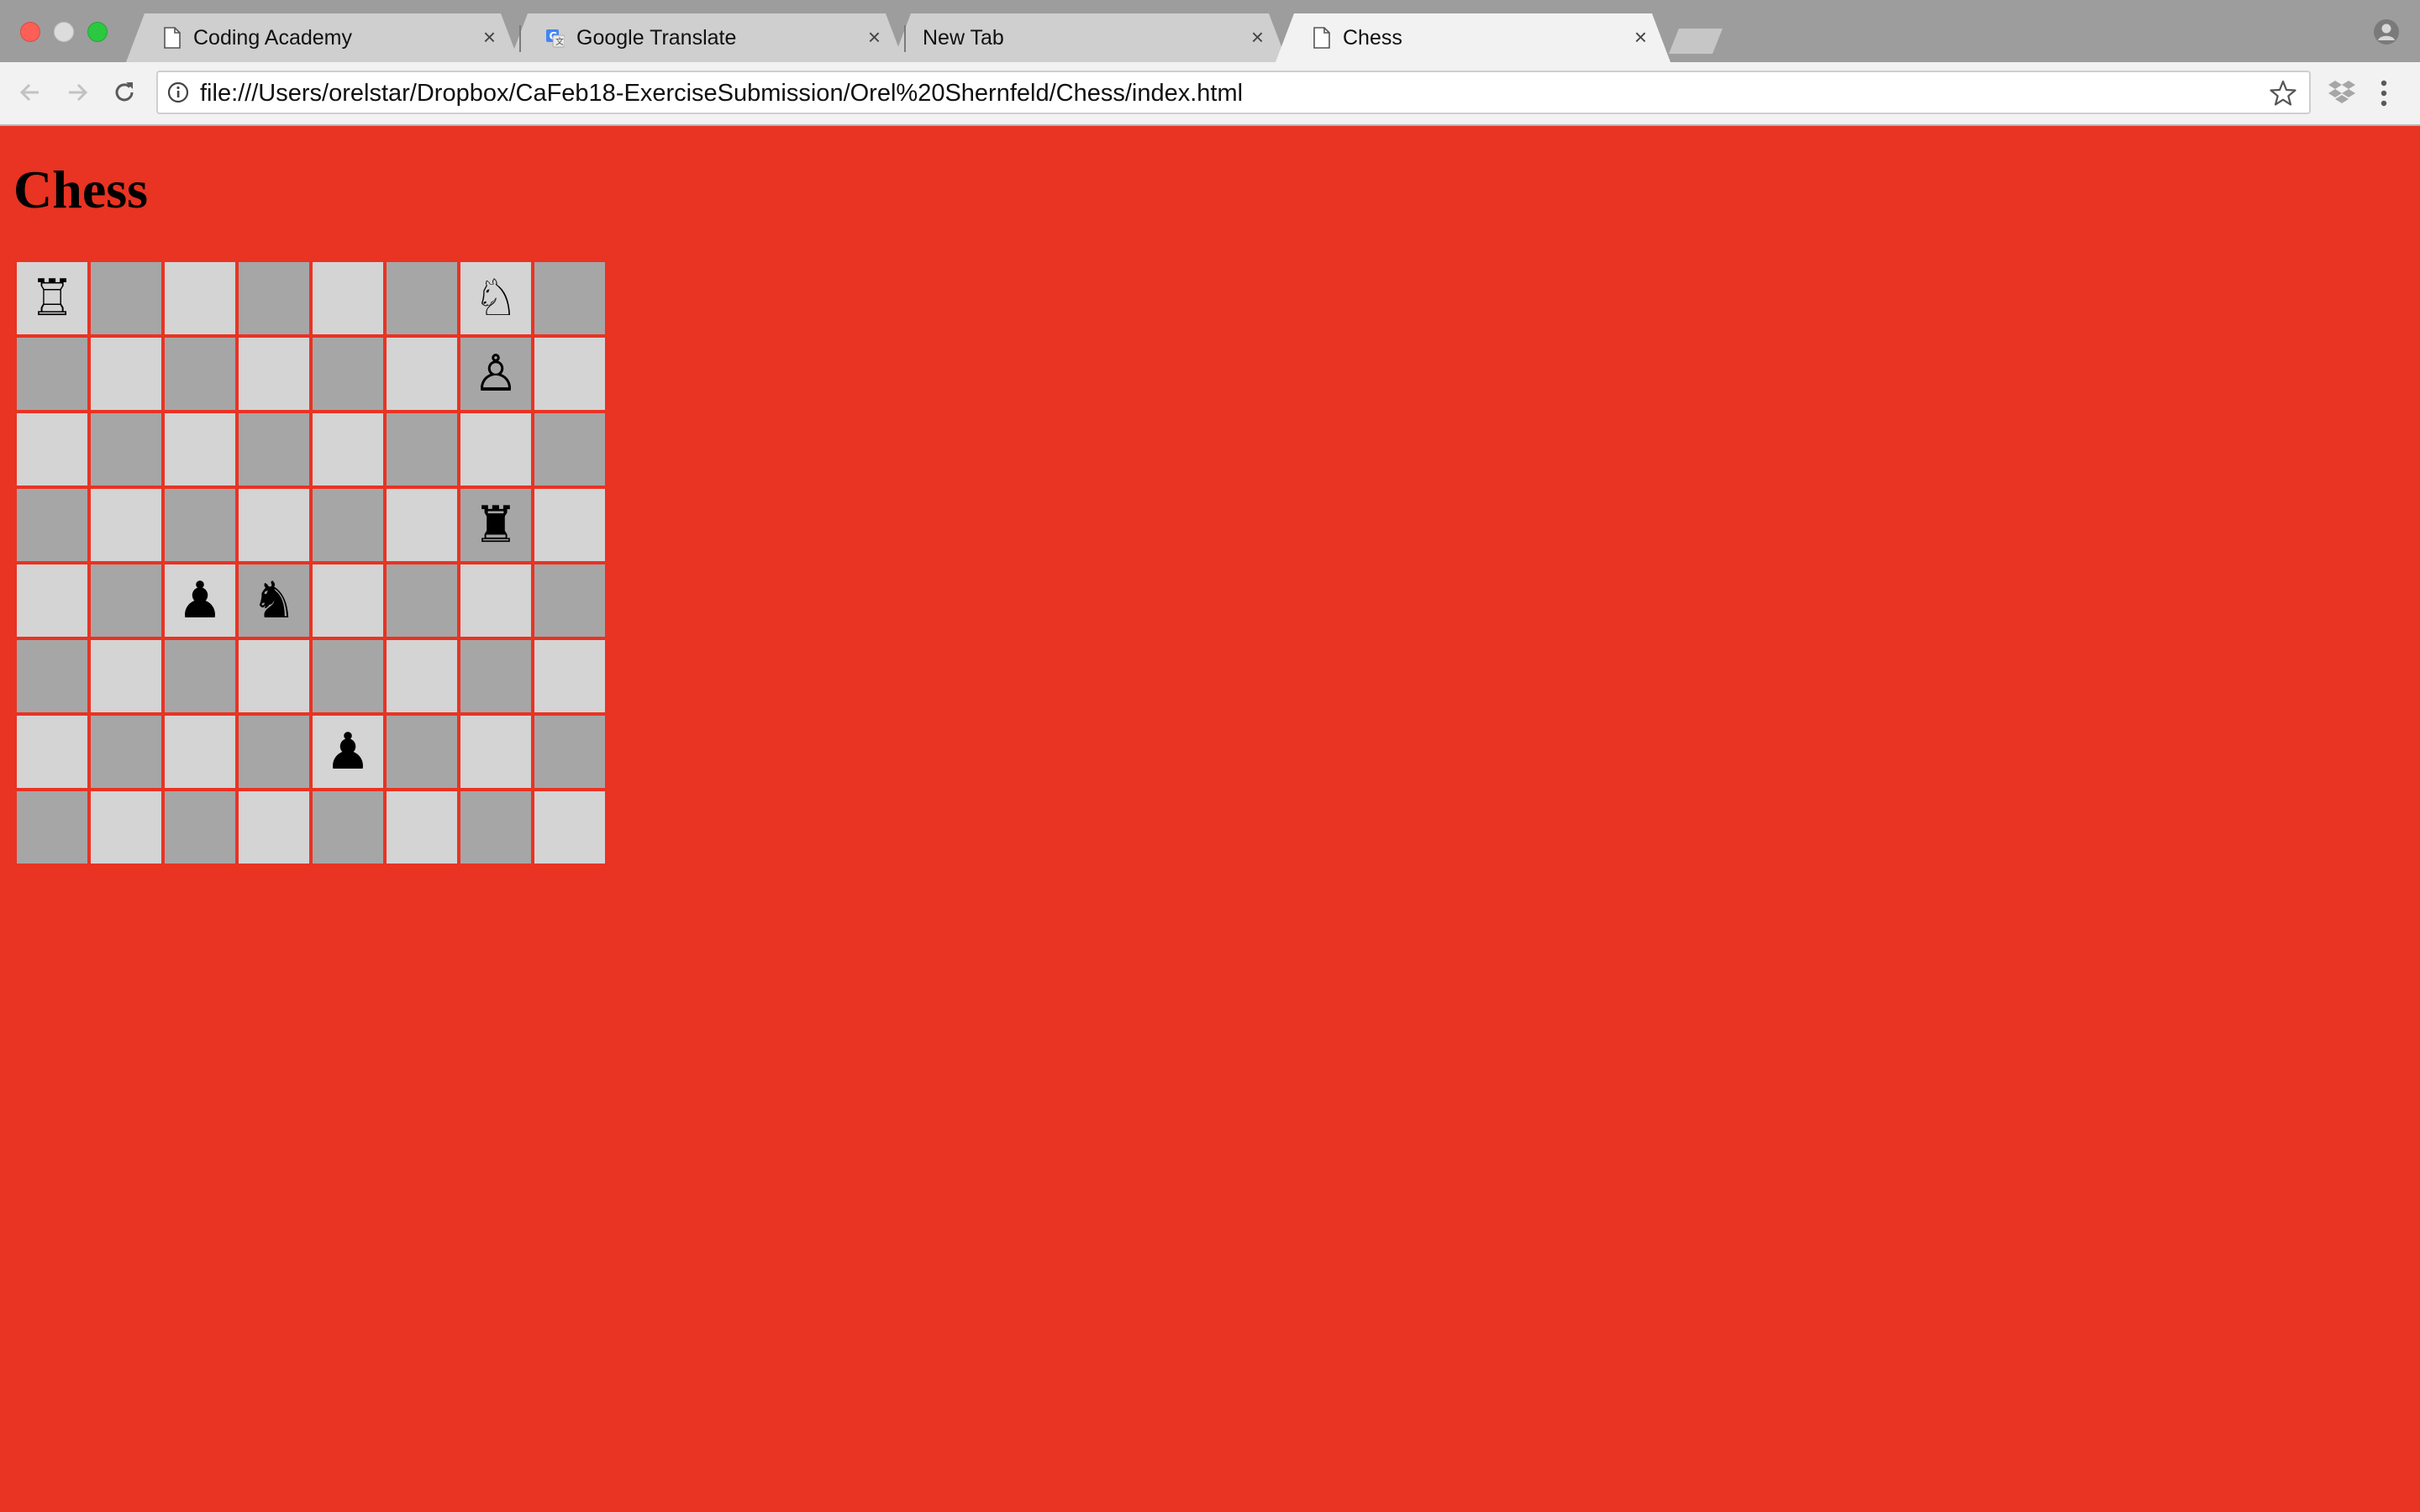  Describe the element at coordinates (555, 38) in the screenshot. I see `google-translate-icon: G 文` at that location.